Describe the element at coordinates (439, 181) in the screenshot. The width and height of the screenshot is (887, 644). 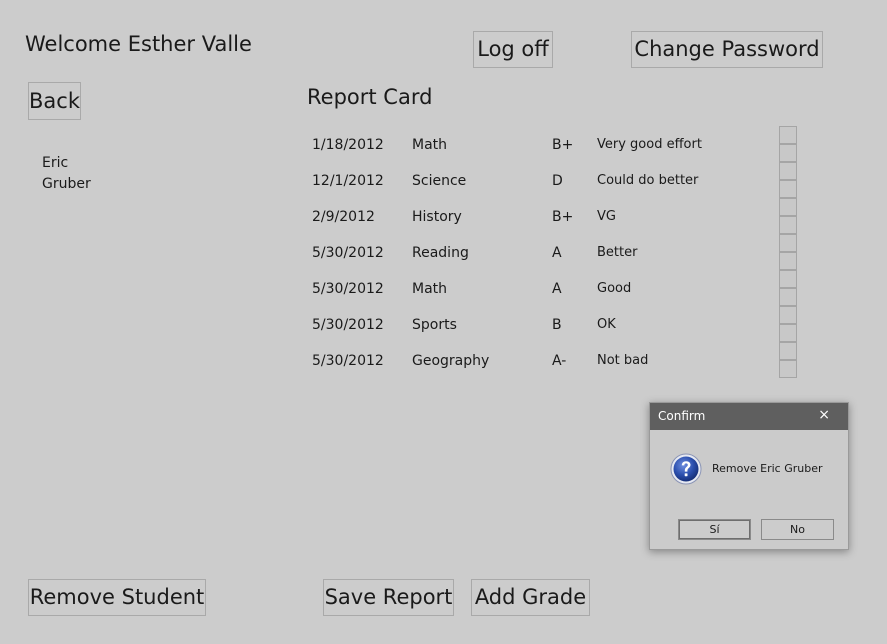
I see `grade-subject: Science` at that location.